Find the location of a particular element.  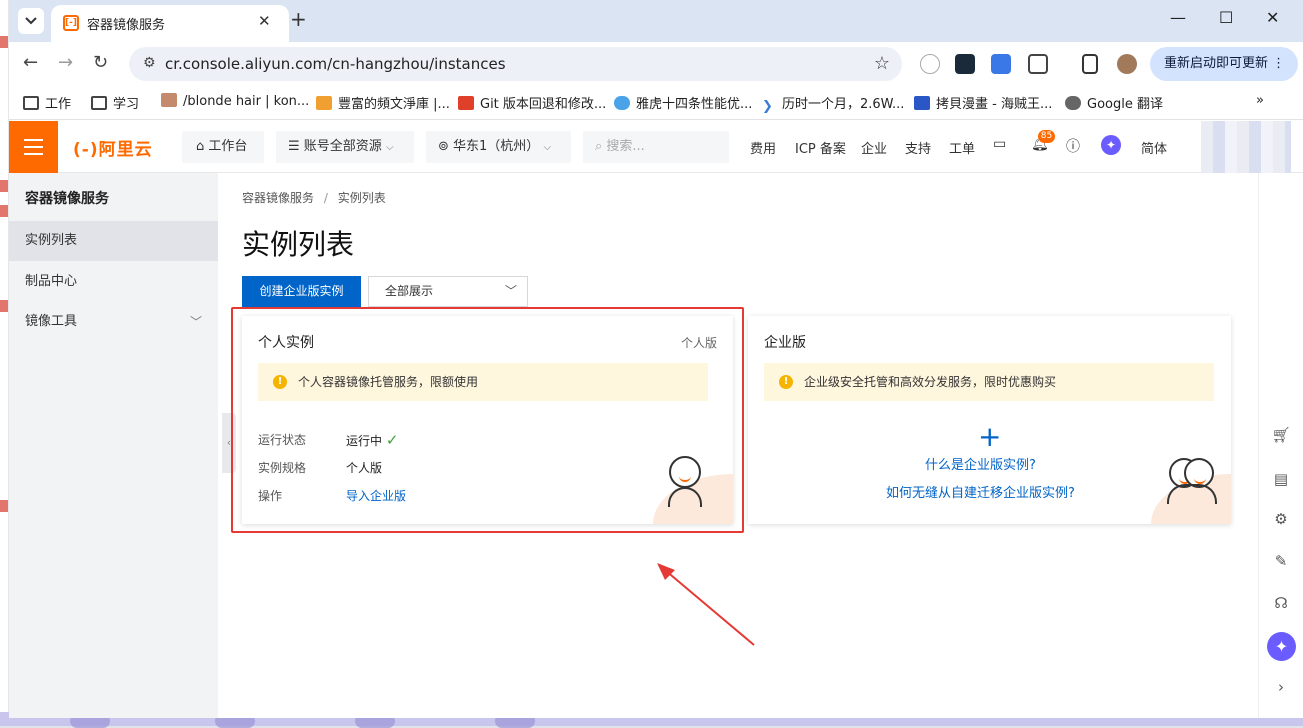

user-avatar-blurred is located at coordinates (1246, 147).